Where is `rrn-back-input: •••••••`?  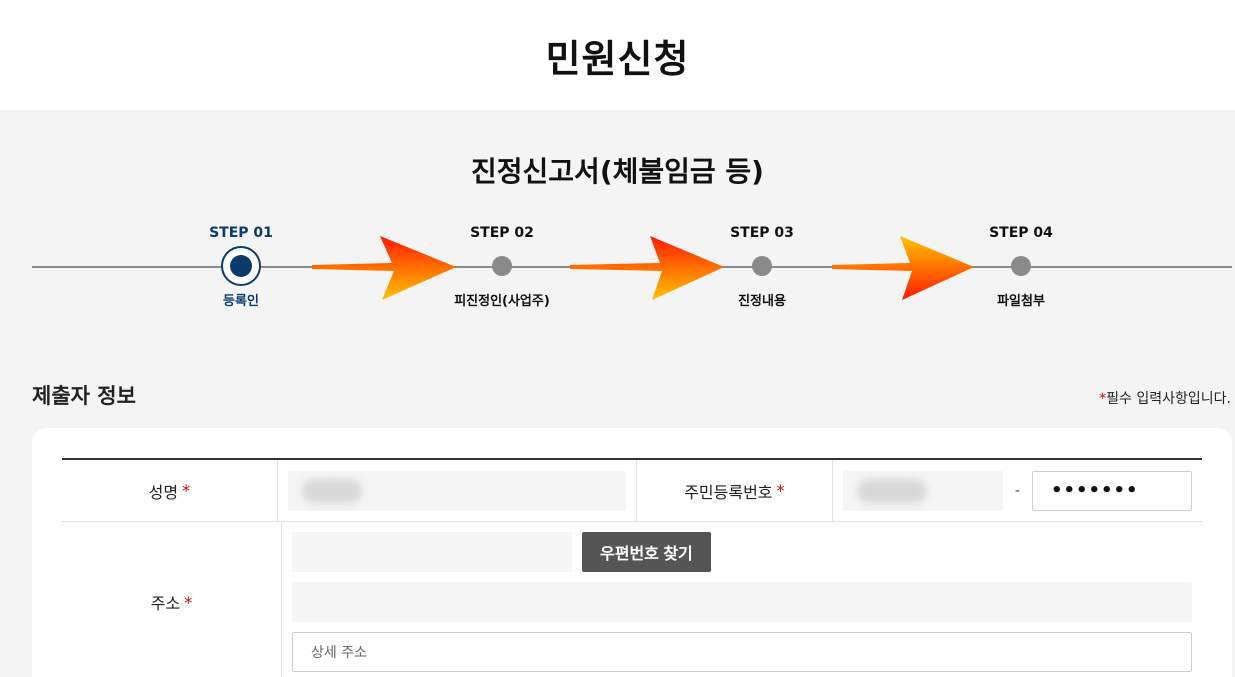
rrn-back-input: ••••••• is located at coordinates (1112, 490).